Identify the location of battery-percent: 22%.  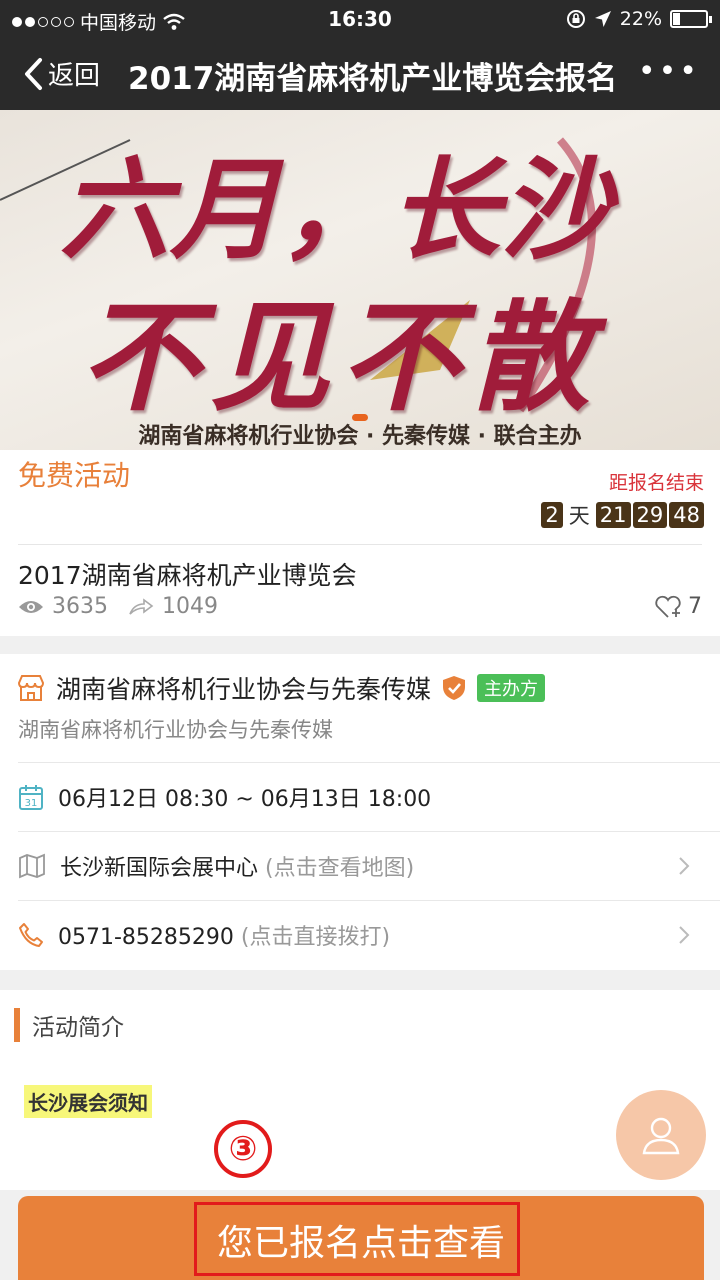
(640, 19).